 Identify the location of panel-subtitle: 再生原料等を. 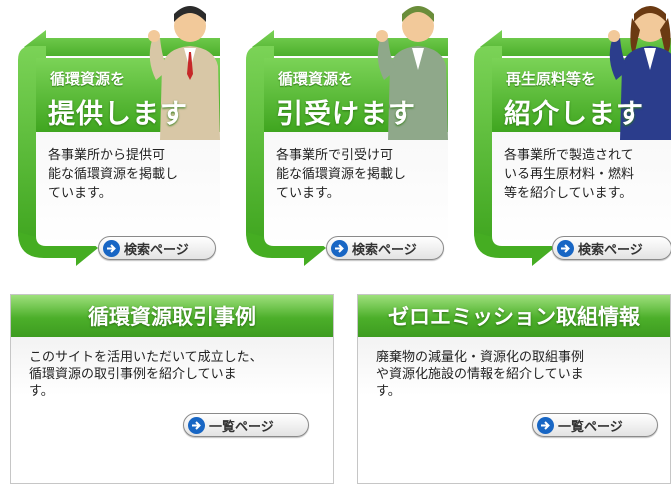
(551, 79).